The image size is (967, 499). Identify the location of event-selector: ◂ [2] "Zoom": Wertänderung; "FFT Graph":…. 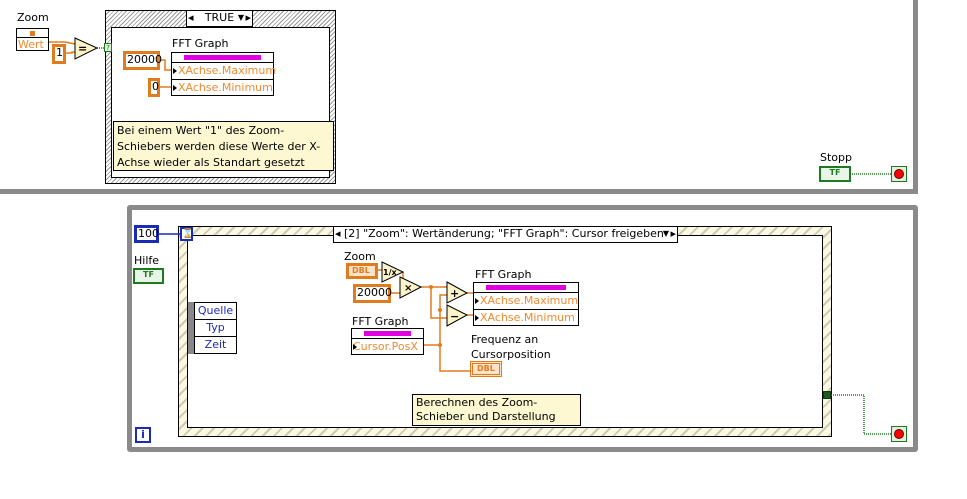
(505, 234).